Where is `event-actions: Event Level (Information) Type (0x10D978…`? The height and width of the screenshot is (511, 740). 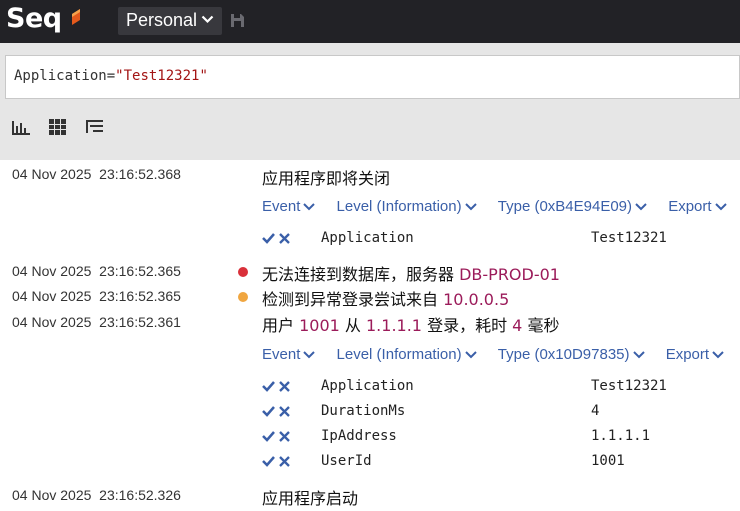 event-actions: Event Level (Information) Type (0x10D978… is located at coordinates (501, 354).